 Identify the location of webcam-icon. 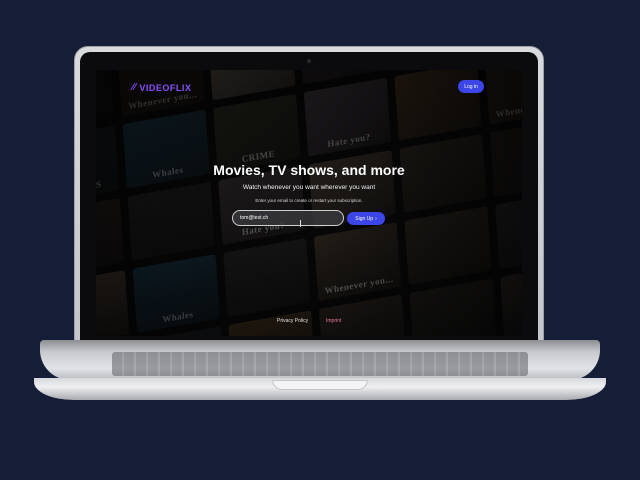
(309, 61).